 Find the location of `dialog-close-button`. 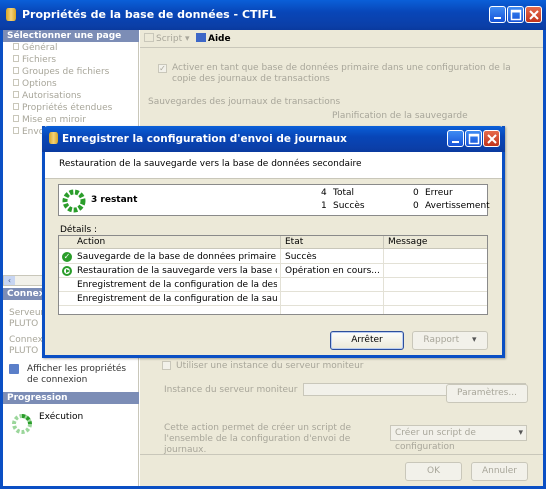

dialog-close-button is located at coordinates (491, 138).